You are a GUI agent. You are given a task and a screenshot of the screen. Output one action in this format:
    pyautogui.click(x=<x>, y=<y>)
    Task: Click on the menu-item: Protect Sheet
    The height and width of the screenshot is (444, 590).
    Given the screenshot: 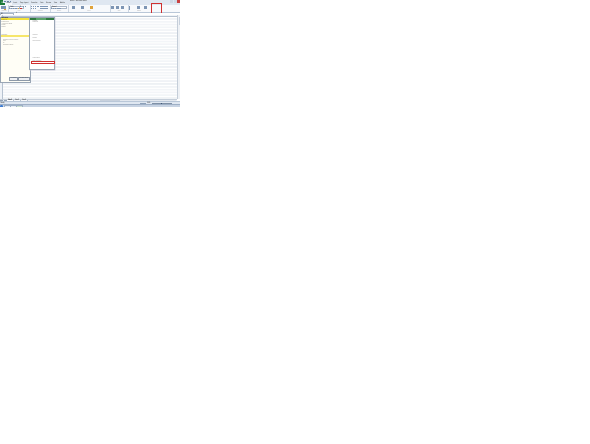 What is the action you would take?
    pyautogui.click(x=36, y=58)
    